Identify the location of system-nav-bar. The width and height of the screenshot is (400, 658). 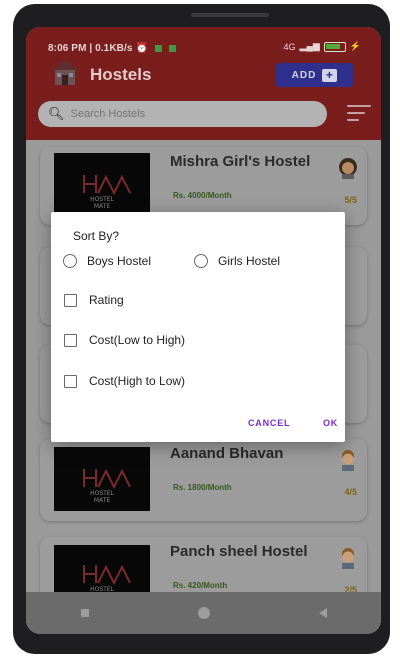
(203, 613).